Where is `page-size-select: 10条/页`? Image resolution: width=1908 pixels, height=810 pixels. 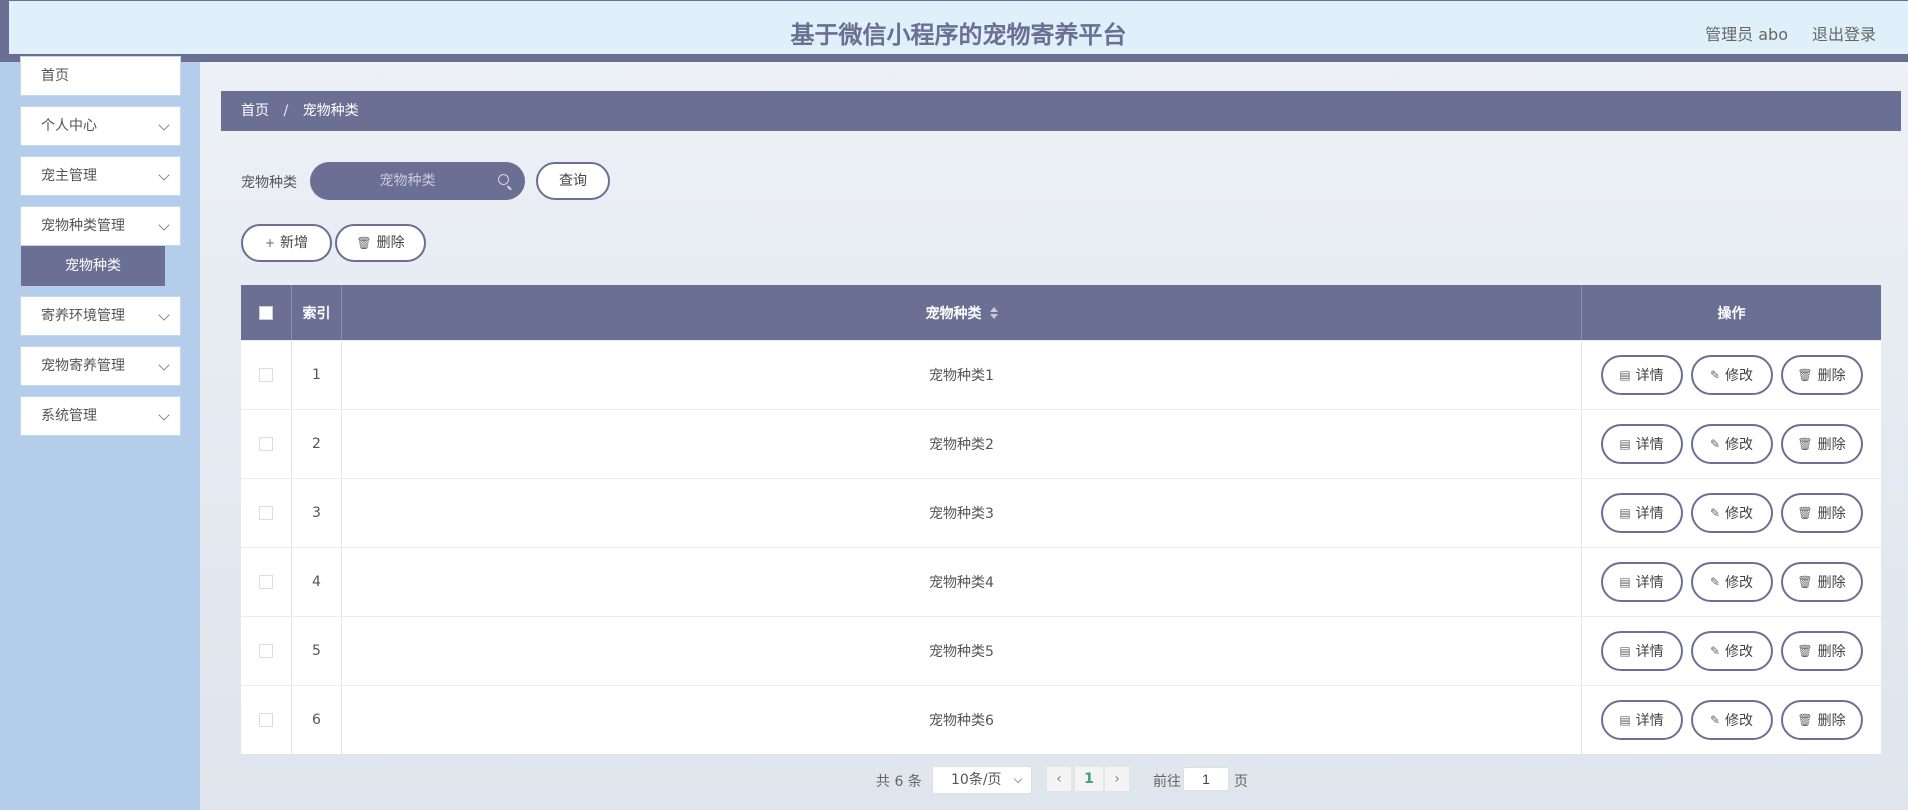 page-size-select: 10条/页 is located at coordinates (982, 780).